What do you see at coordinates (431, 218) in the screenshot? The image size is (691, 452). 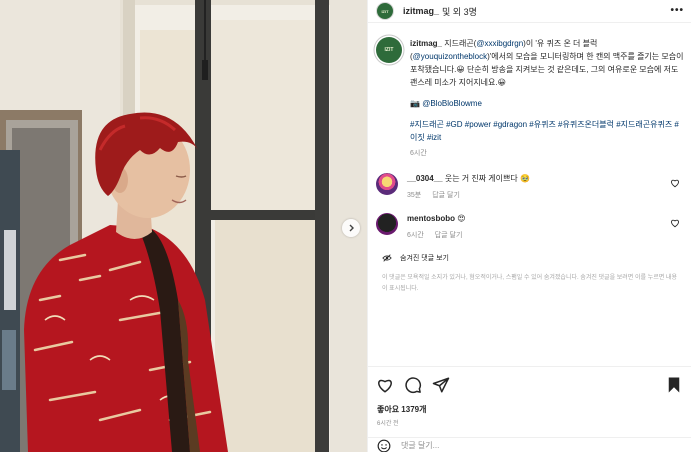 I see `comment-username: mentosbobo` at bounding box center [431, 218].